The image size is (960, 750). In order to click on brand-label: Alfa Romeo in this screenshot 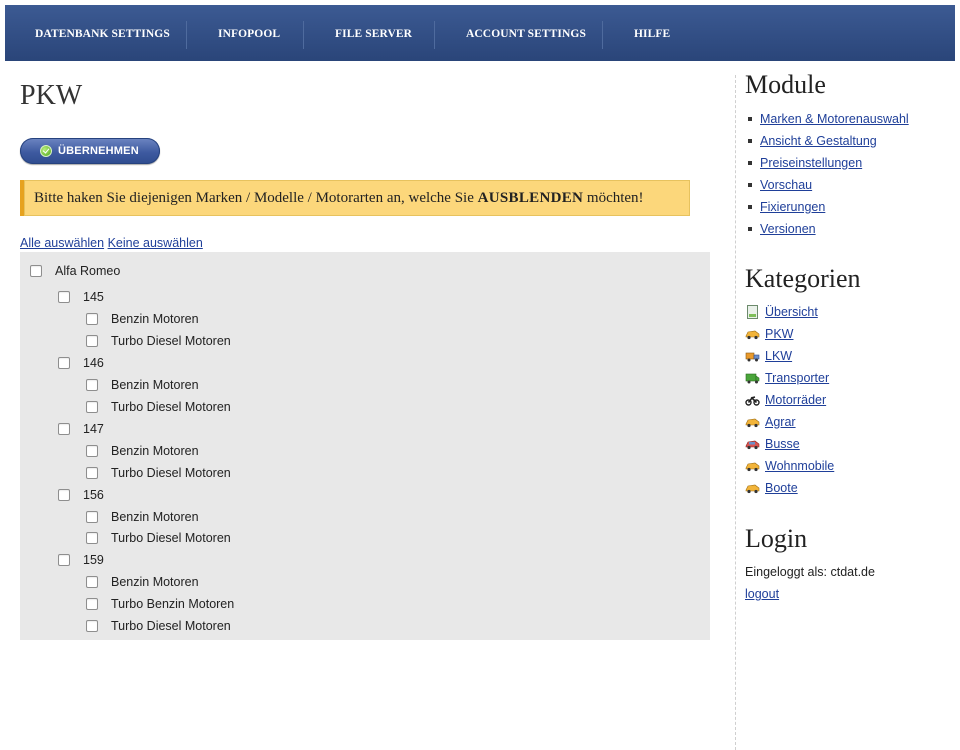, I will do `click(88, 271)`.